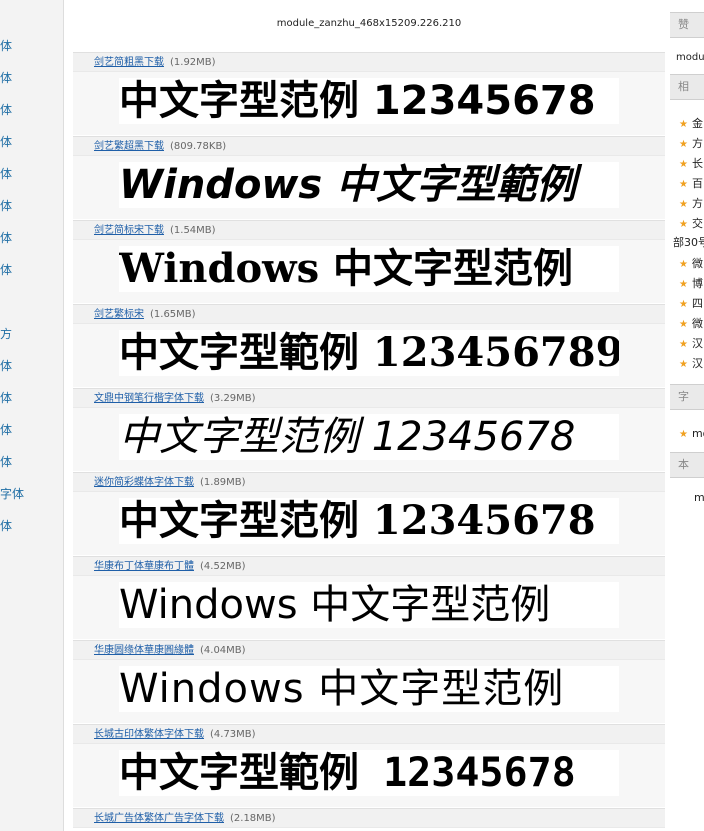 This screenshot has height=831, width=704. I want to click on section-heading: 相, so click(687, 87).